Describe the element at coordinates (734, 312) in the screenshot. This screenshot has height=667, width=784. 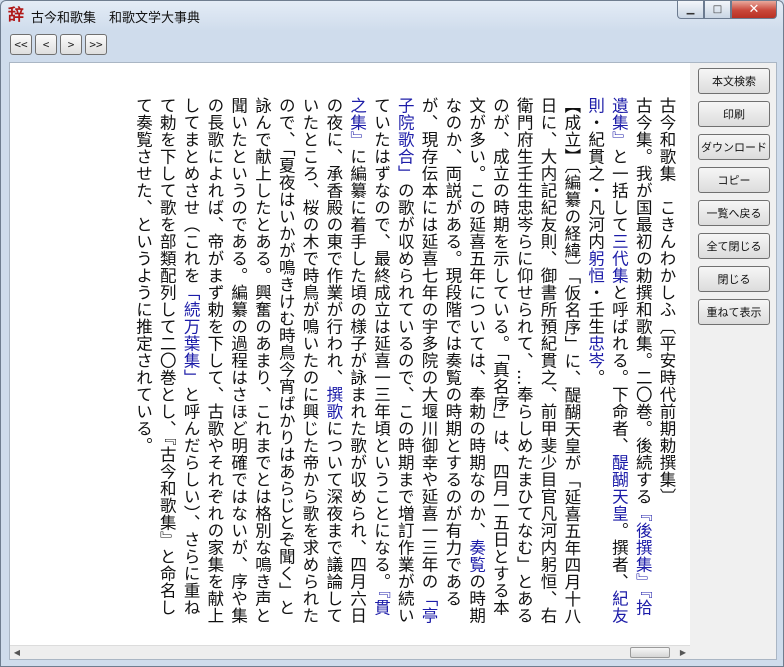
I see `cascade-display-button: 重ねて表示` at that location.